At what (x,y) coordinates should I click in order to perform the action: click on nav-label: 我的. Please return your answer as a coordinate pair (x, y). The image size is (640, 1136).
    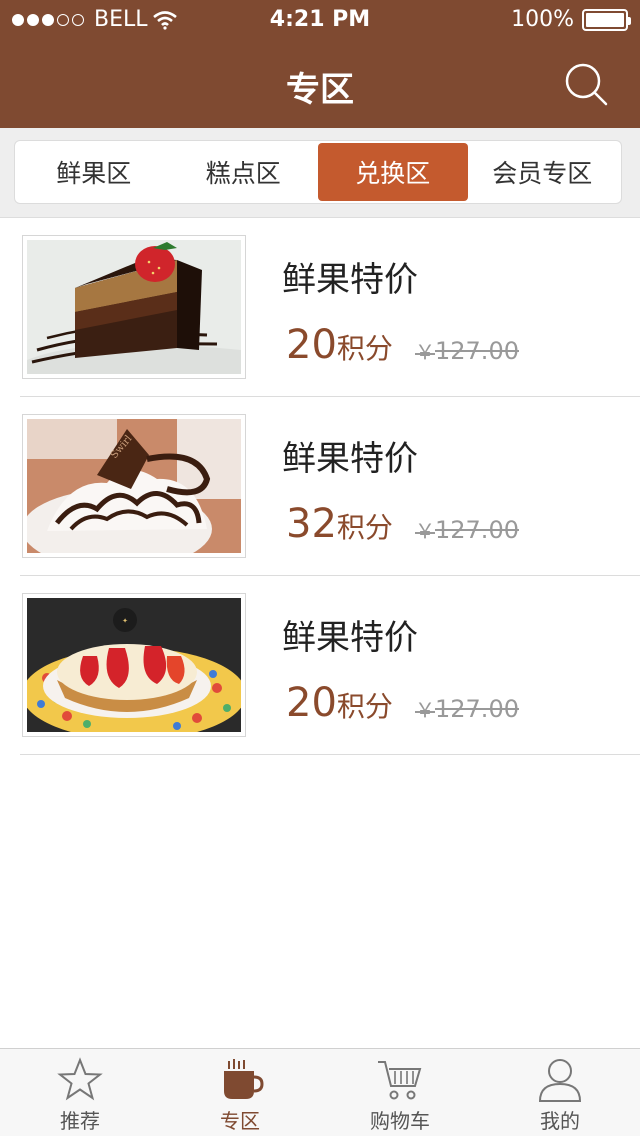
    Looking at the image, I should click on (560, 1121).